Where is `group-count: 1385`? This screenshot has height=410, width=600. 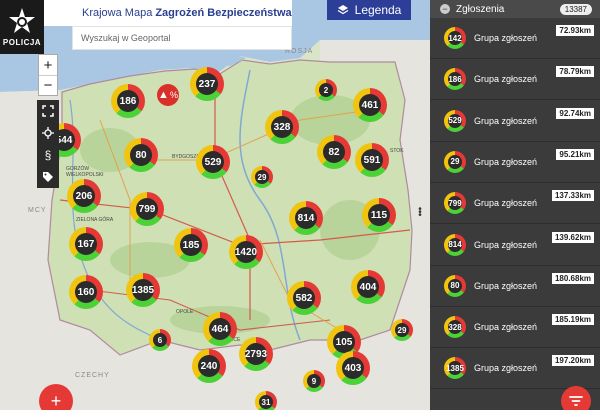
group-count: 1385 is located at coordinates (455, 368).